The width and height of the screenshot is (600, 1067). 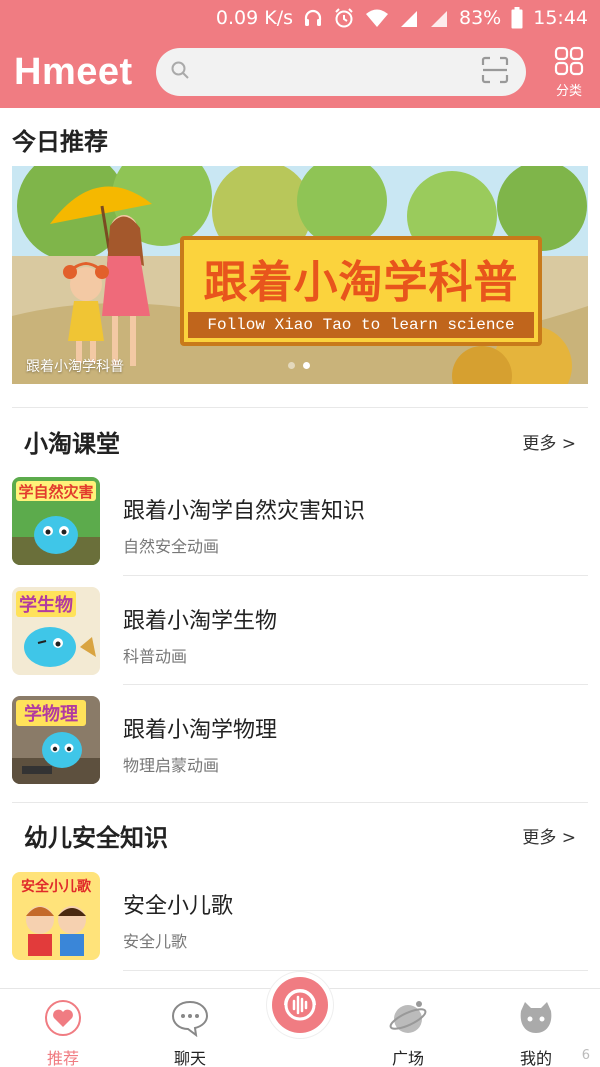 I want to click on list-item: 学自然灾害 跟着小淘学自然灾害知识 自然安全动画, so click(x=300, y=532).